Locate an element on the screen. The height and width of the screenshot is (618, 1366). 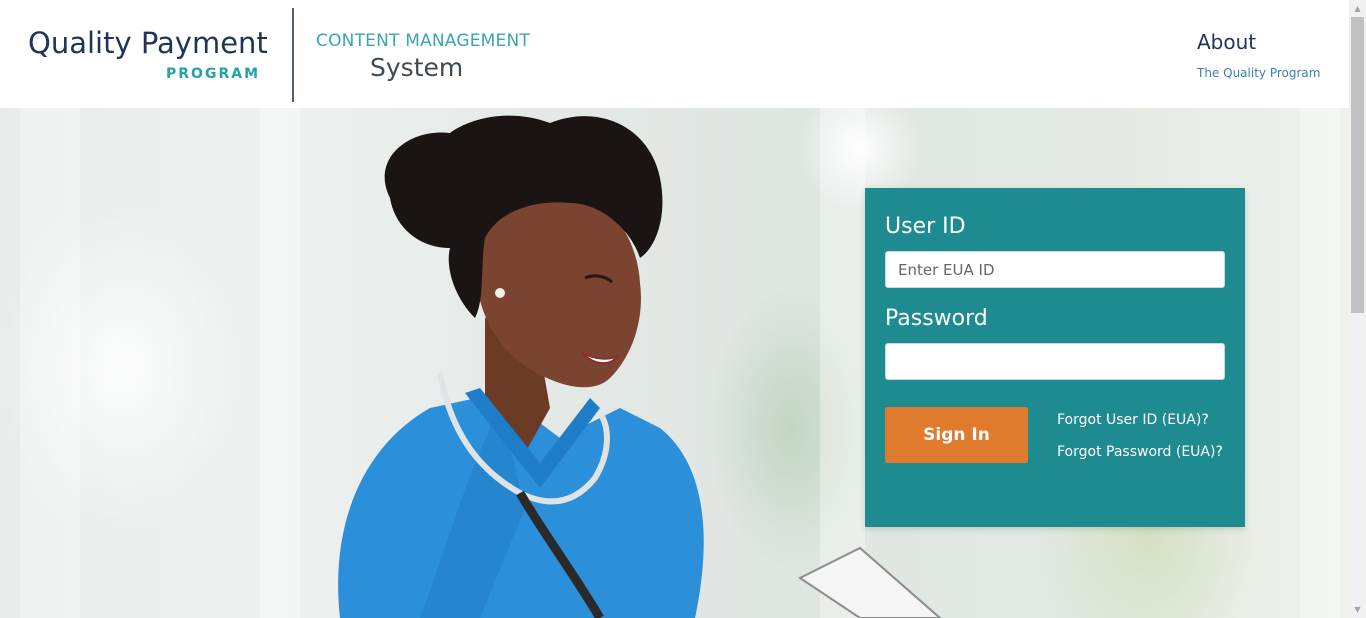
user-id-label: User ID is located at coordinates (925, 226).